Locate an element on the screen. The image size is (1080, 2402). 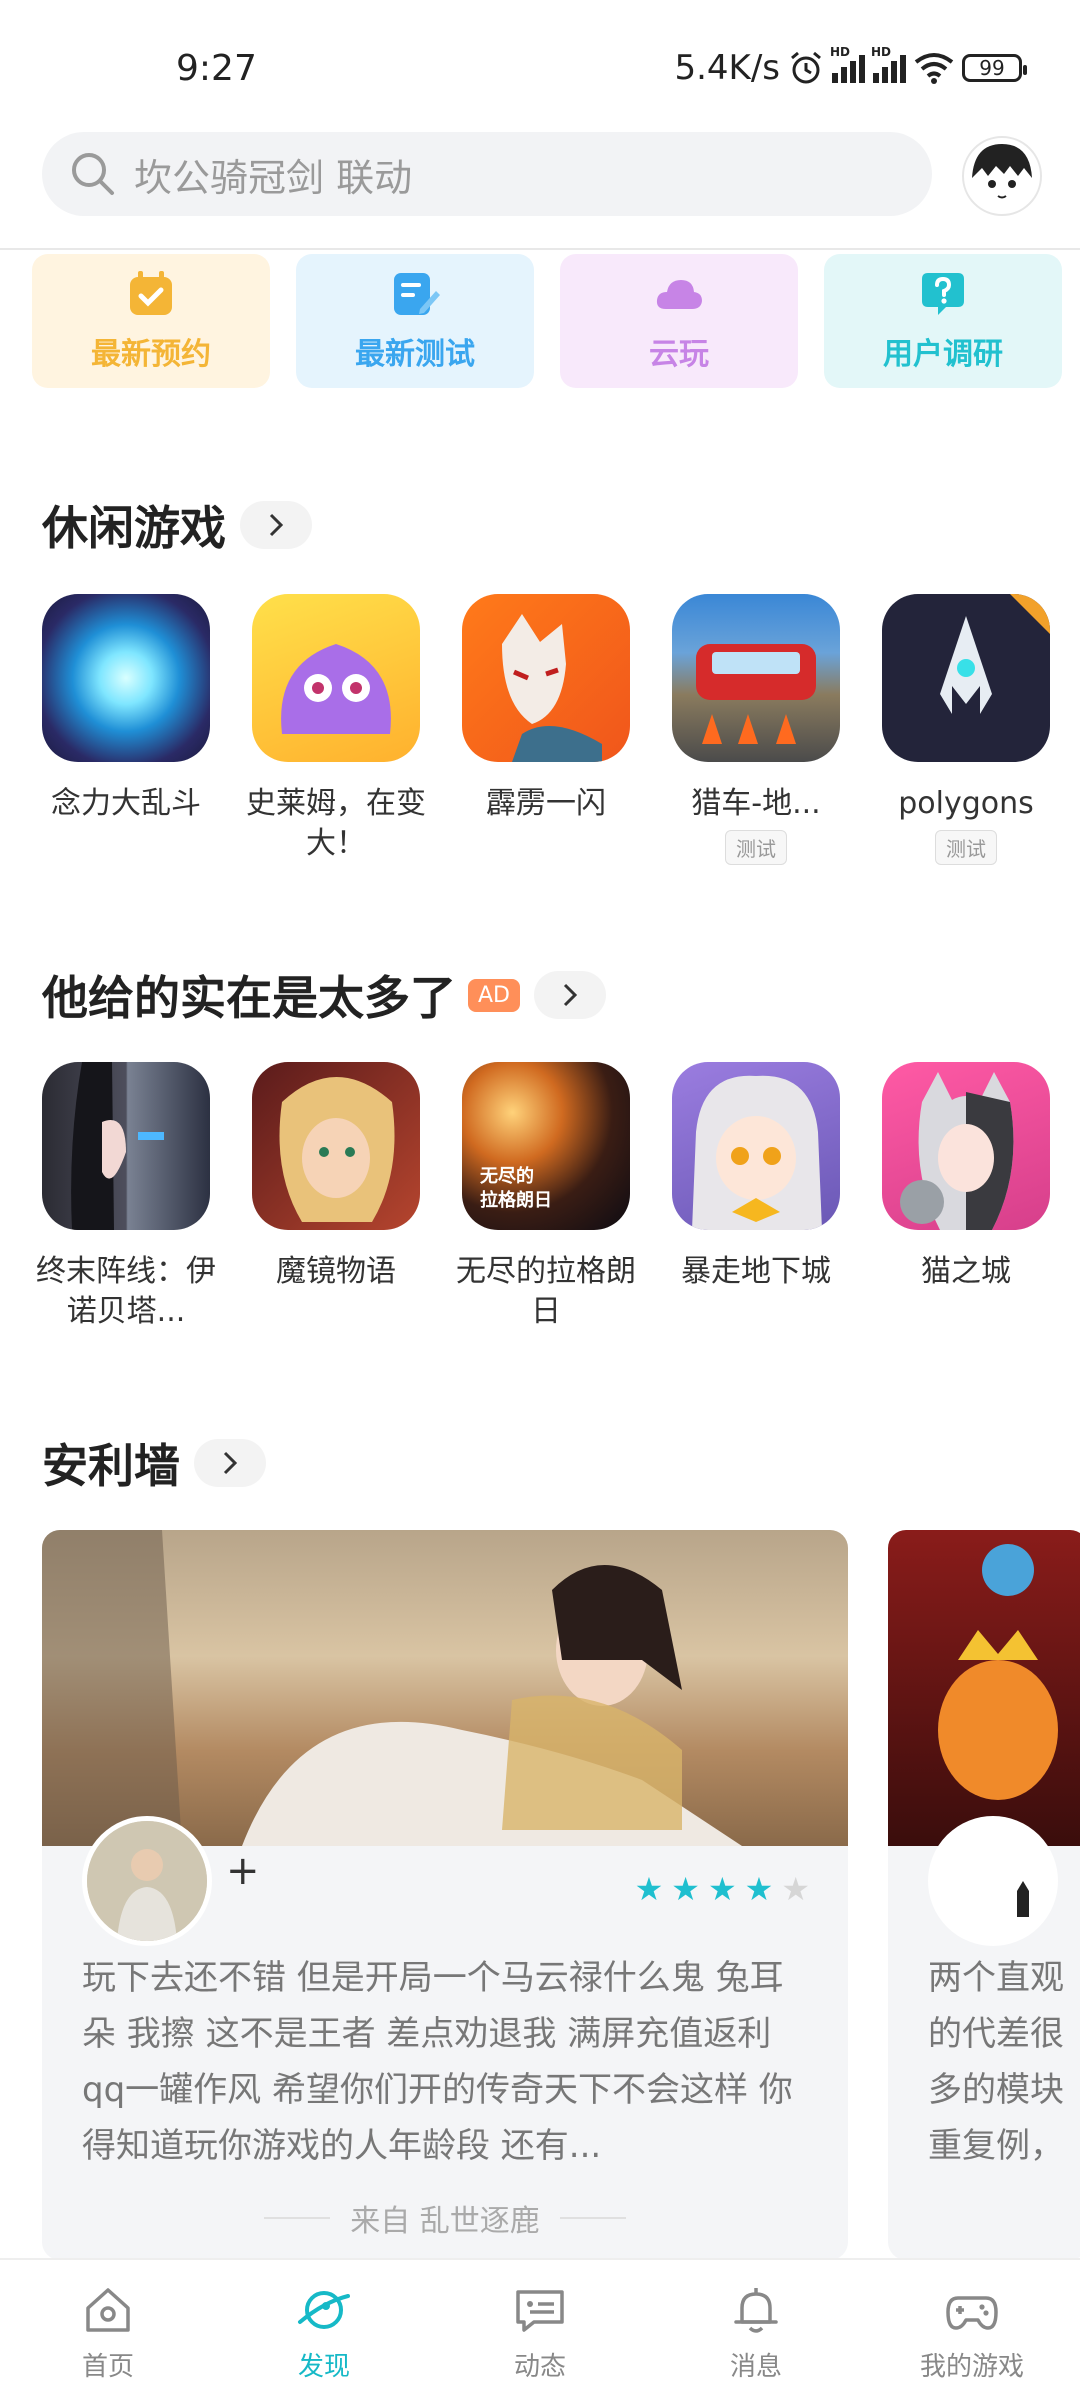
section-header-ad: 他给的实在是太多了 AD is located at coordinates (324, 995).